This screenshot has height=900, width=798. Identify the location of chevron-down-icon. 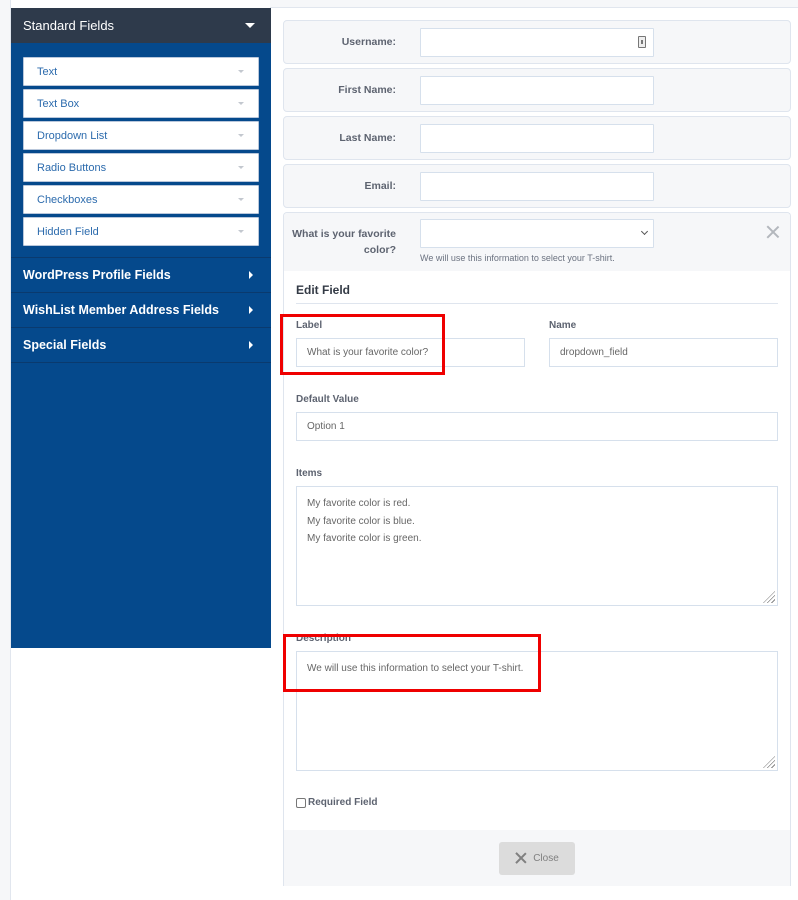
(644, 231).